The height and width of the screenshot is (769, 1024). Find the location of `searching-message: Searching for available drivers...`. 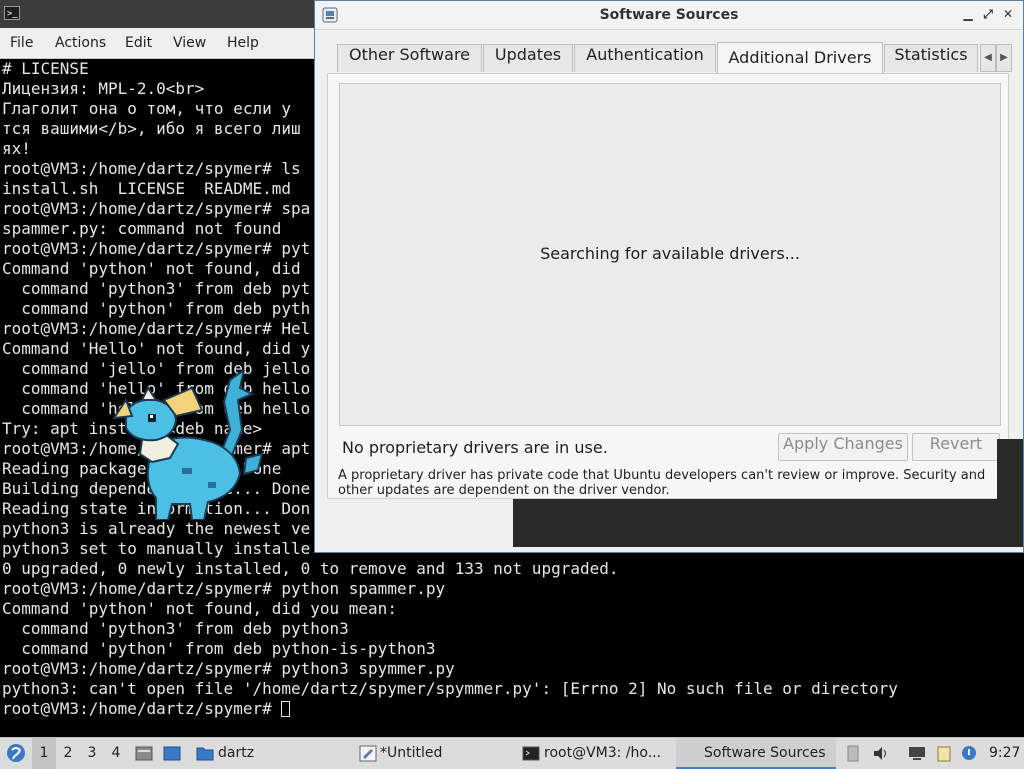

searching-message: Searching for available drivers... is located at coordinates (670, 253).